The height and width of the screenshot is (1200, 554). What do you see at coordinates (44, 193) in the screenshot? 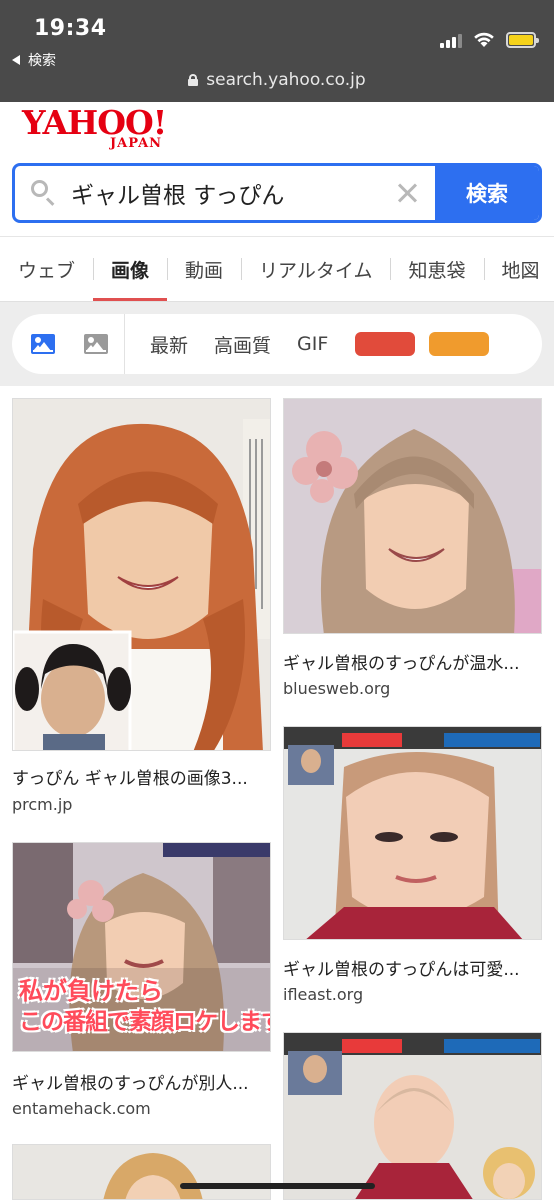
I see `search-icon` at bounding box center [44, 193].